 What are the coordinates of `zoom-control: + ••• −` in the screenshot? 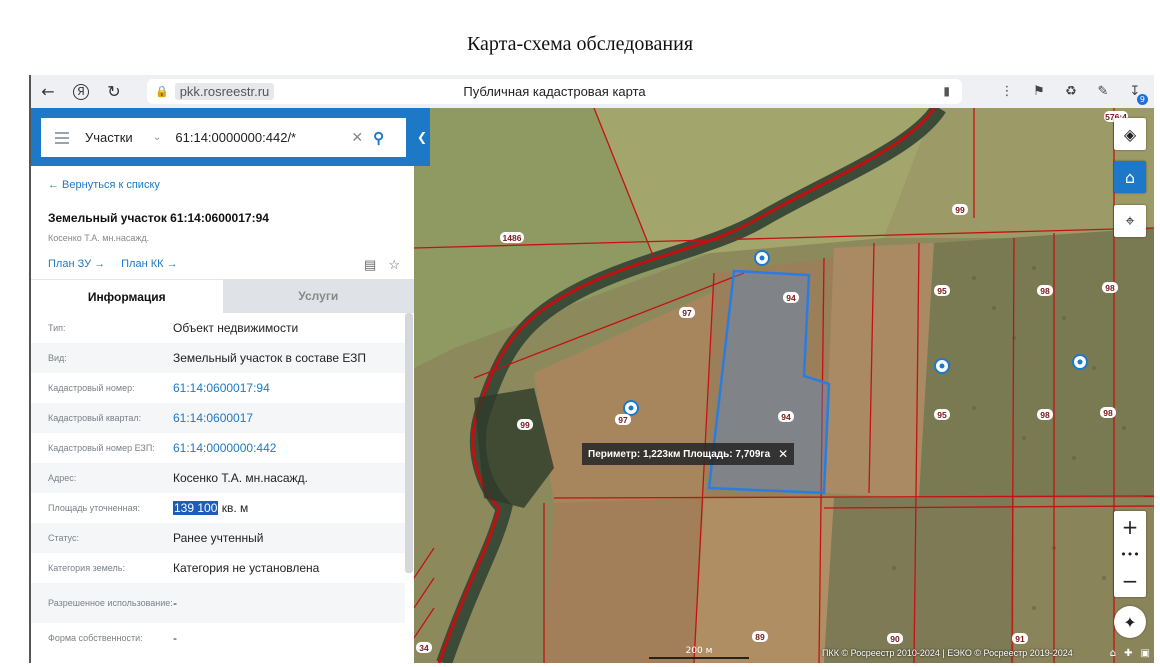 It's located at (1130, 554).